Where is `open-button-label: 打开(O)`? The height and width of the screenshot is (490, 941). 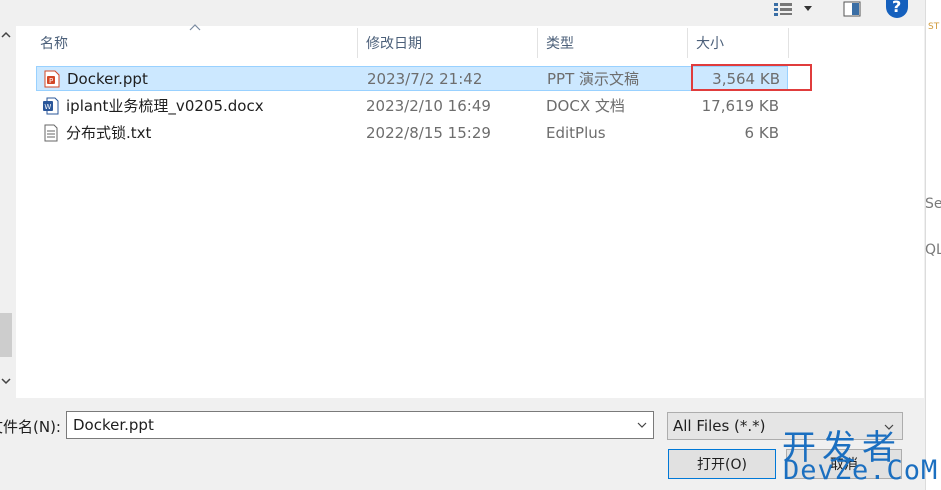 open-button-label: 打开(O) is located at coordinates (722, 465).